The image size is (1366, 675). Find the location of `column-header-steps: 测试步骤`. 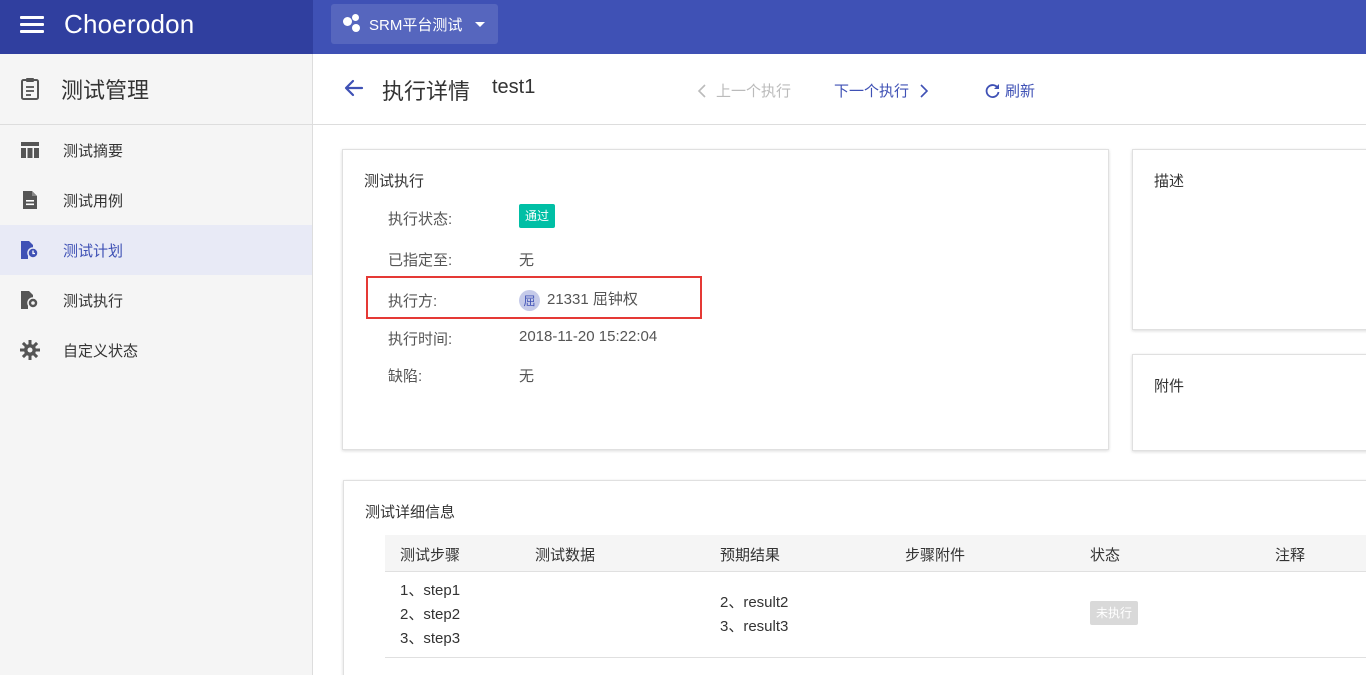

column-header-steps: 测试步骤 is located at coordinates (430, 555).